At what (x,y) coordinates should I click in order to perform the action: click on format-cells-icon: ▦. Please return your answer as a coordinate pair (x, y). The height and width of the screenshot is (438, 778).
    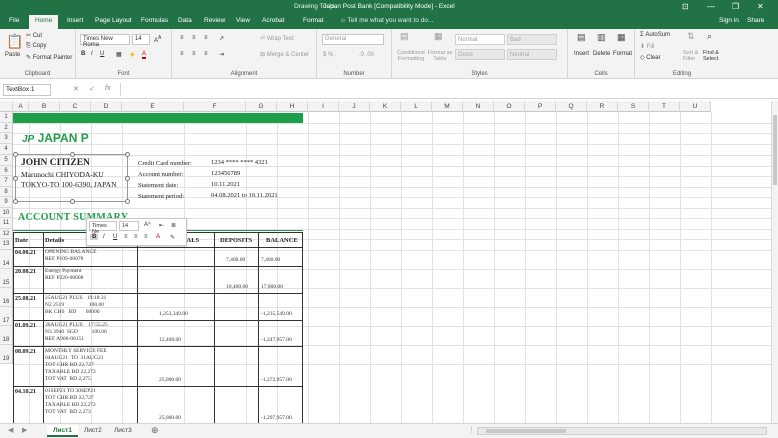
    Looking at the image, I should click on (621, 37).